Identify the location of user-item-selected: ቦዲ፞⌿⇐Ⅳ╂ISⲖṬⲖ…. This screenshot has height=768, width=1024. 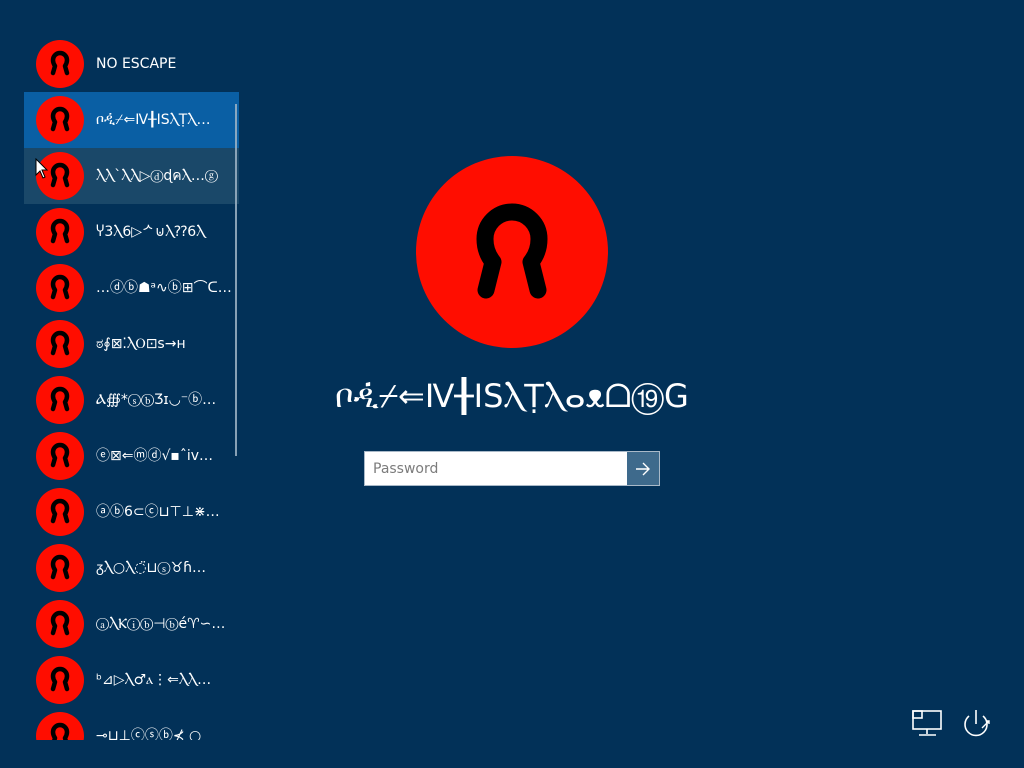
(131, 120).